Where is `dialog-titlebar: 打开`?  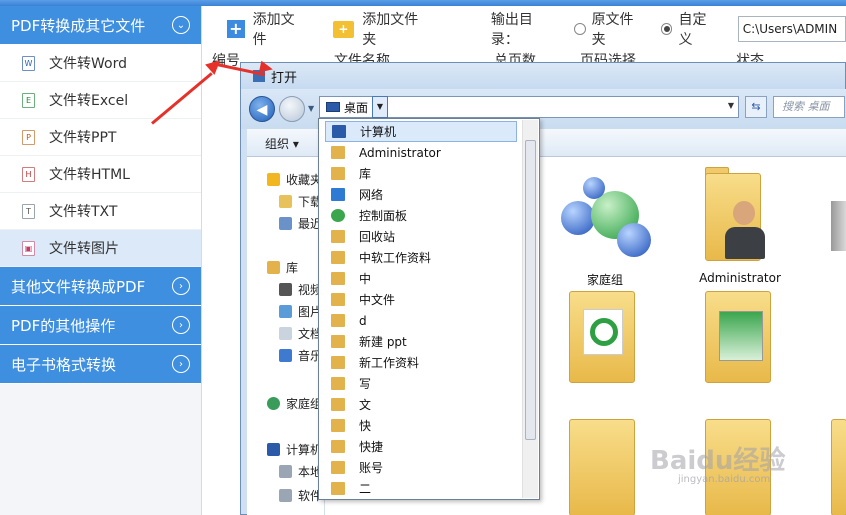 dialog-titlebar: 打开 is located at coordinates (543, 76).